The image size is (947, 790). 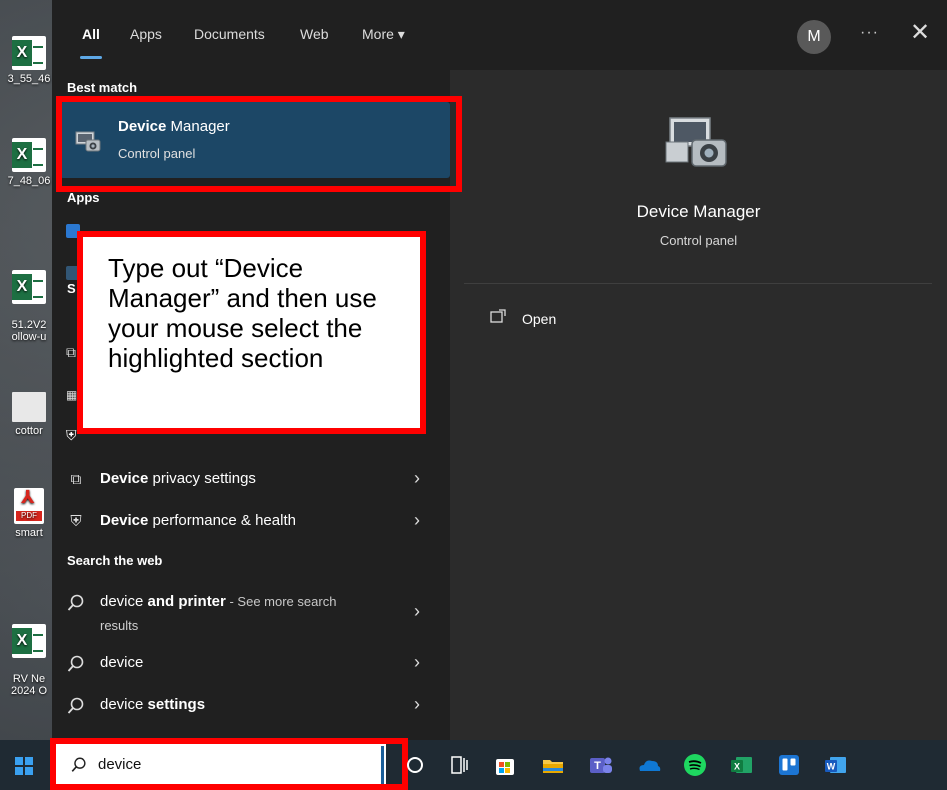 What do you see at coordinates (814, 37) in the screenshot?
I see `user-avatar: M` at bounding box center [814, 37].